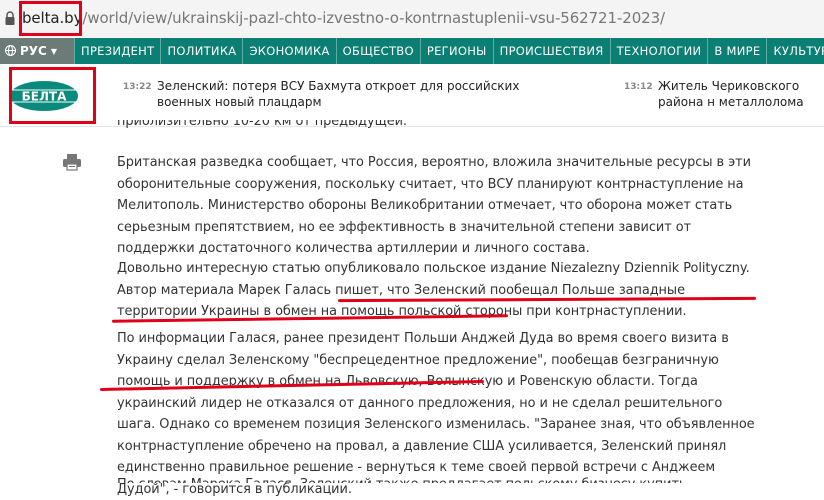  What do you see at coordinates (741, 94) in the screenshot?
I see `news-headline: Житель Чериковского района н металлолома` at bounding box center [741, 94].